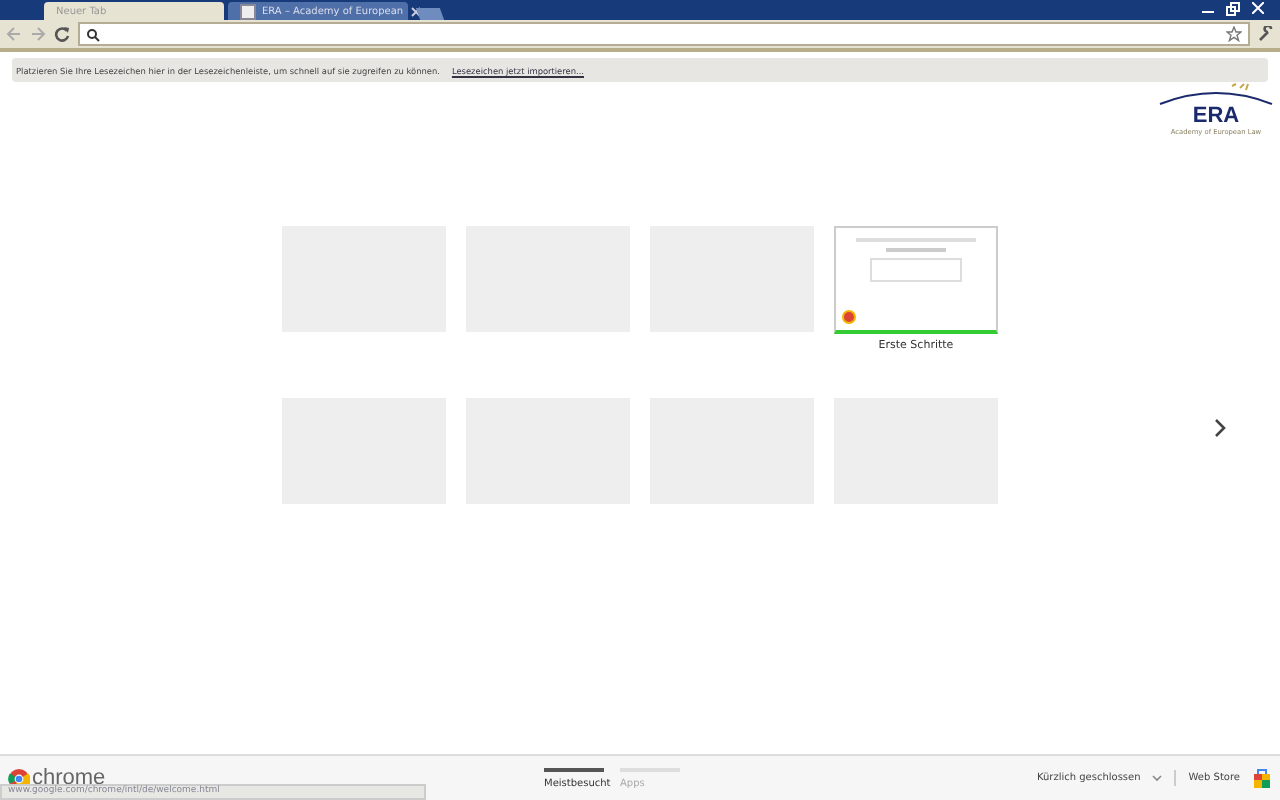  I want to click on next-page-icon, so click(1220, 428).